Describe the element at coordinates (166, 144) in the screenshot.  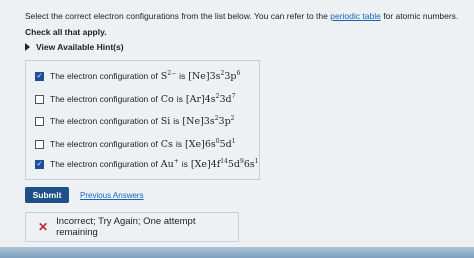
I see `option-species: Cs` at that location.